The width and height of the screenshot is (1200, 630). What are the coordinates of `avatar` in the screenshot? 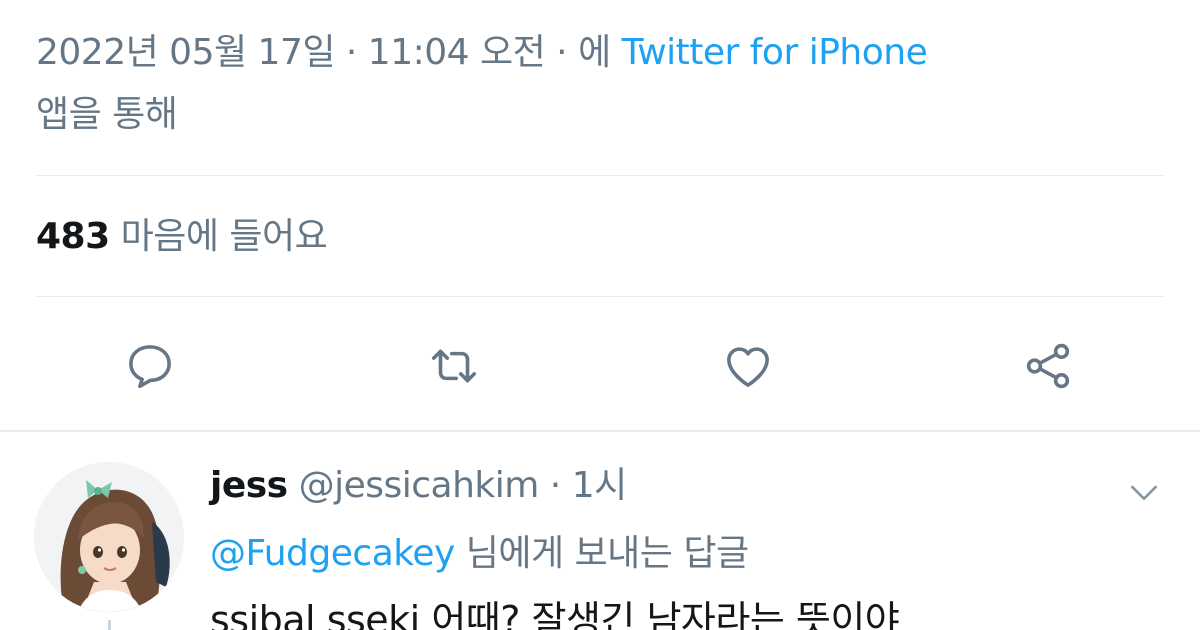 It's located at (109, 537).